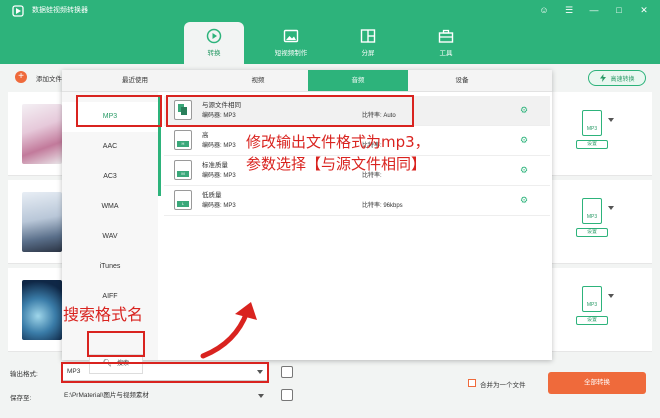 The image size is (660, 418). What do you see at coordinates (290, 111) in the screenshot?
I see `highlight-box-preset` at bounding box center [290, 111].